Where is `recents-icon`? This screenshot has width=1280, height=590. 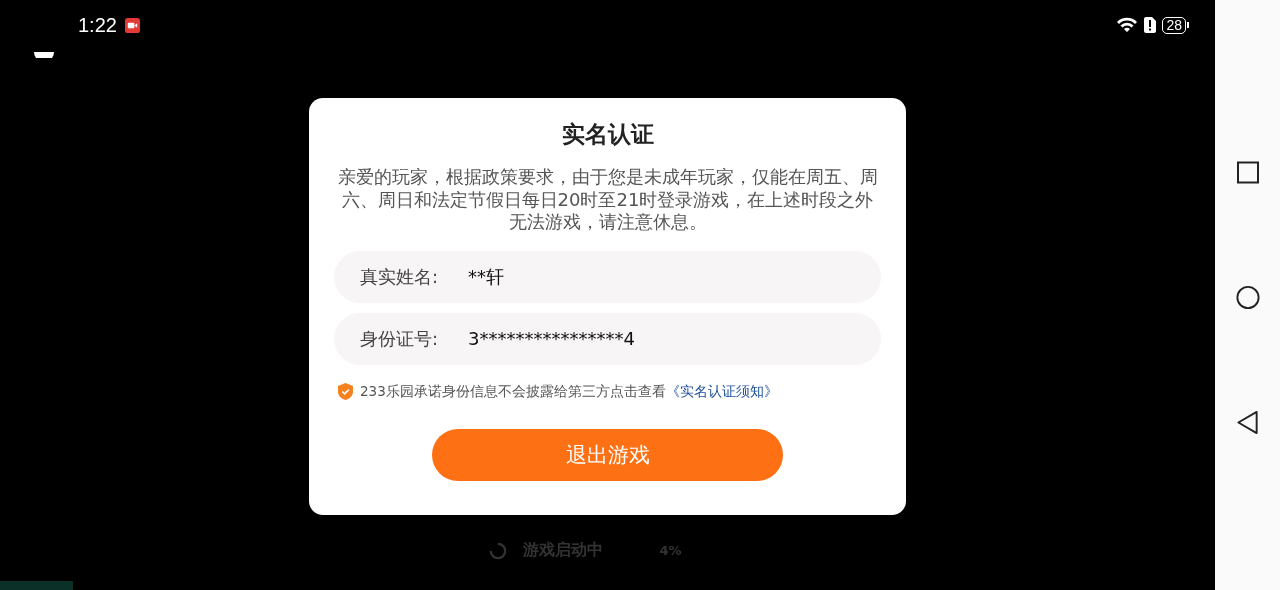
recents-icon is located at coordinates (1247, 172).